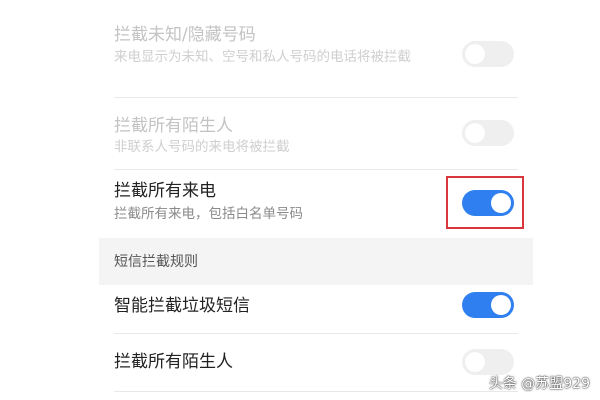 The height and width of the screenshot is (400, 600). Describe the element at coordinates (485, 202) in the screenshot. I see `highlight-box` at that location.